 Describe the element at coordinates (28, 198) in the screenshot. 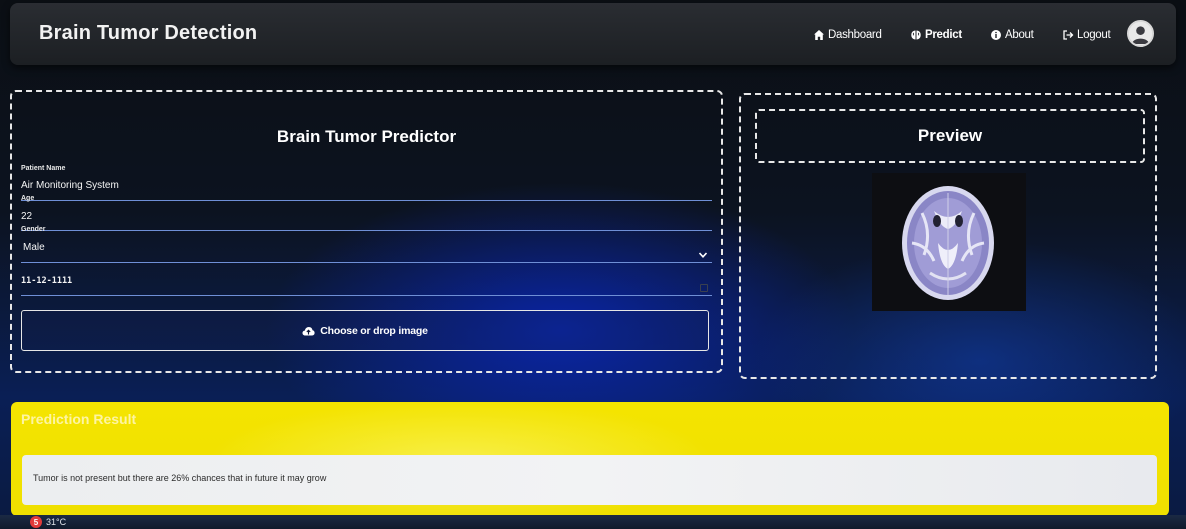

I see `age-label: Age` at that location.